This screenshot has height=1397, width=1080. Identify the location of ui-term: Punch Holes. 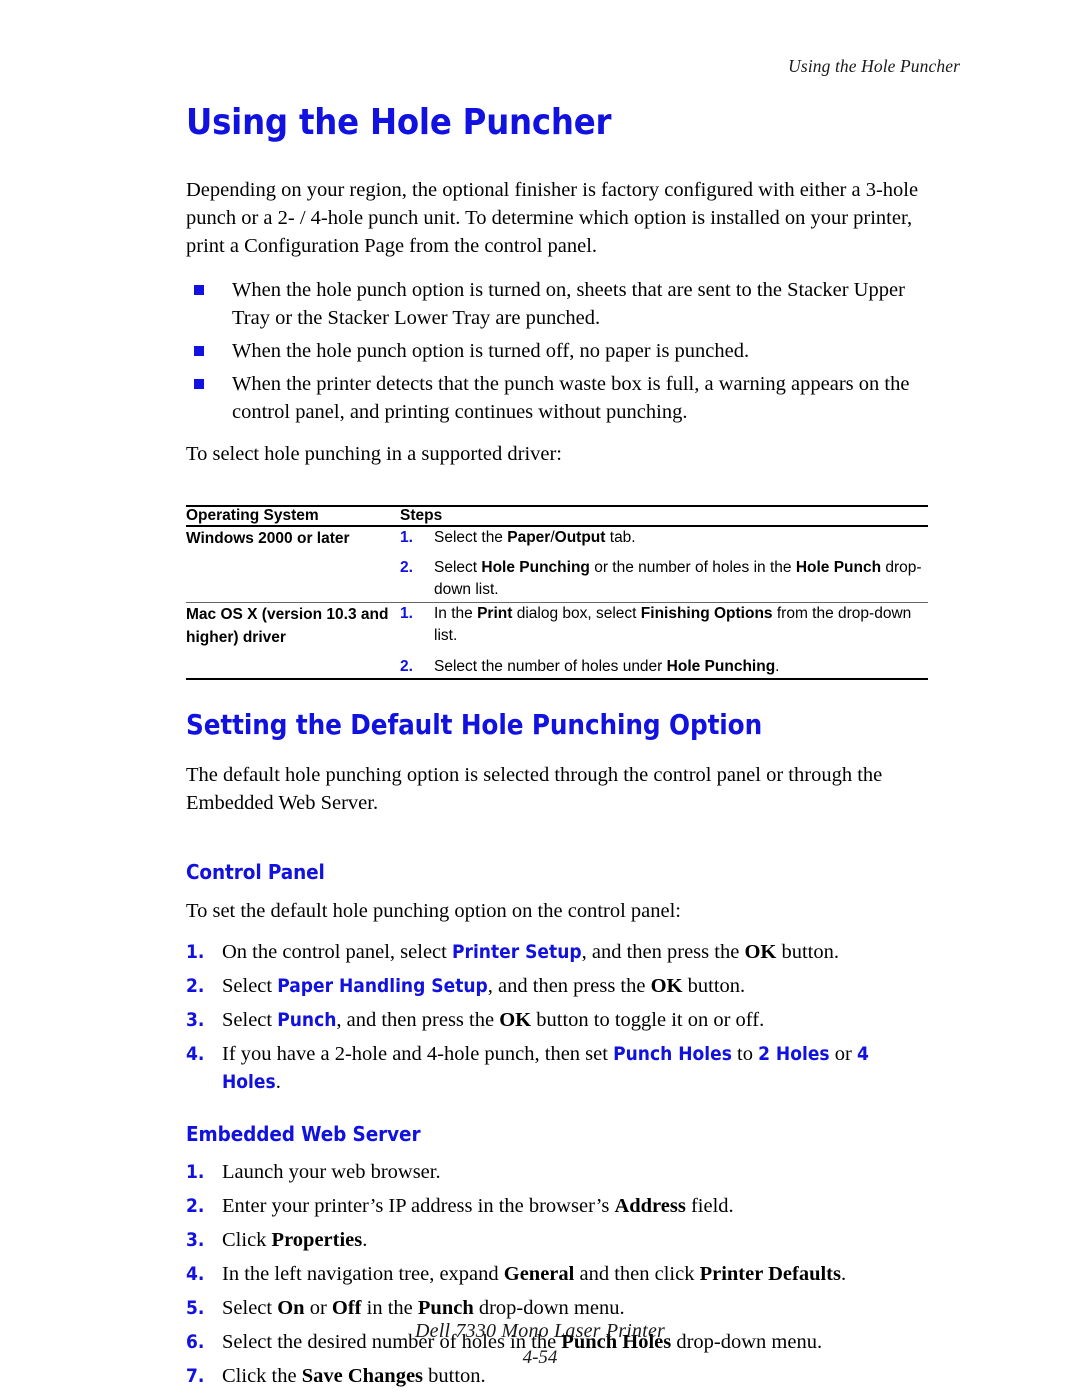
(672, 1053).